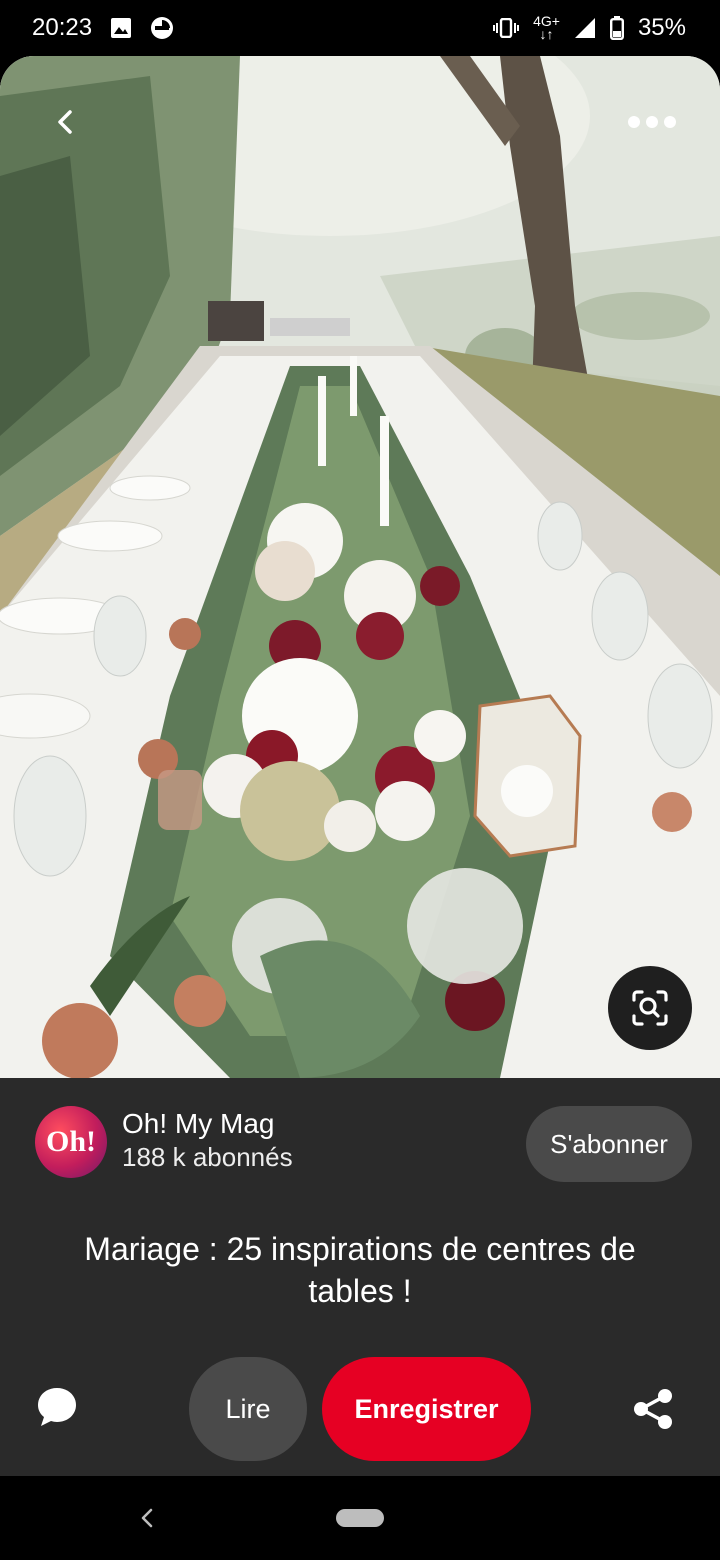 This screenshot has width=720, height=1560. What do you see at coordinates (62, 27) in the screenshot?
I see `status-time: 20:23` at bounding box center [62, 27].